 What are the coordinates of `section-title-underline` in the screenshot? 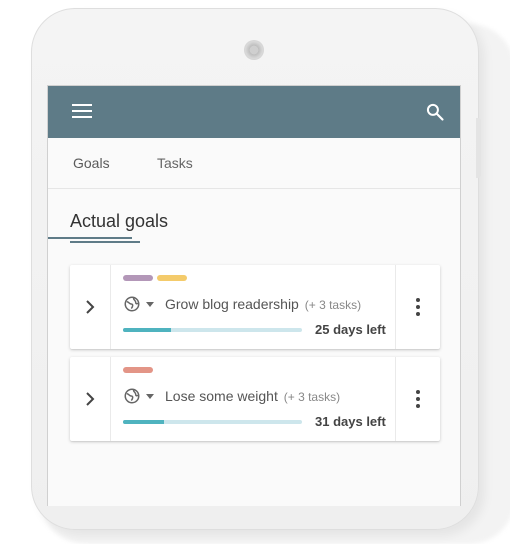 It's located at (105, 242).